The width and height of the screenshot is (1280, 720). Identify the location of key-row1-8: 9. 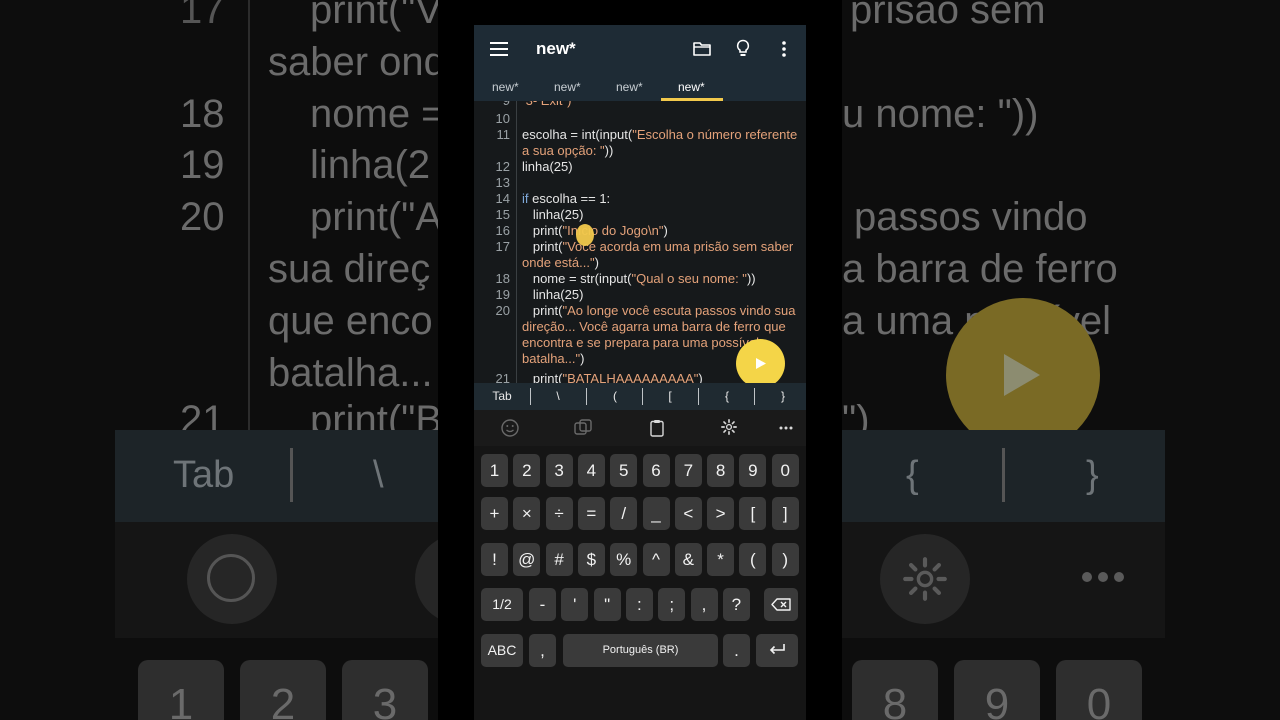
(753, 470).